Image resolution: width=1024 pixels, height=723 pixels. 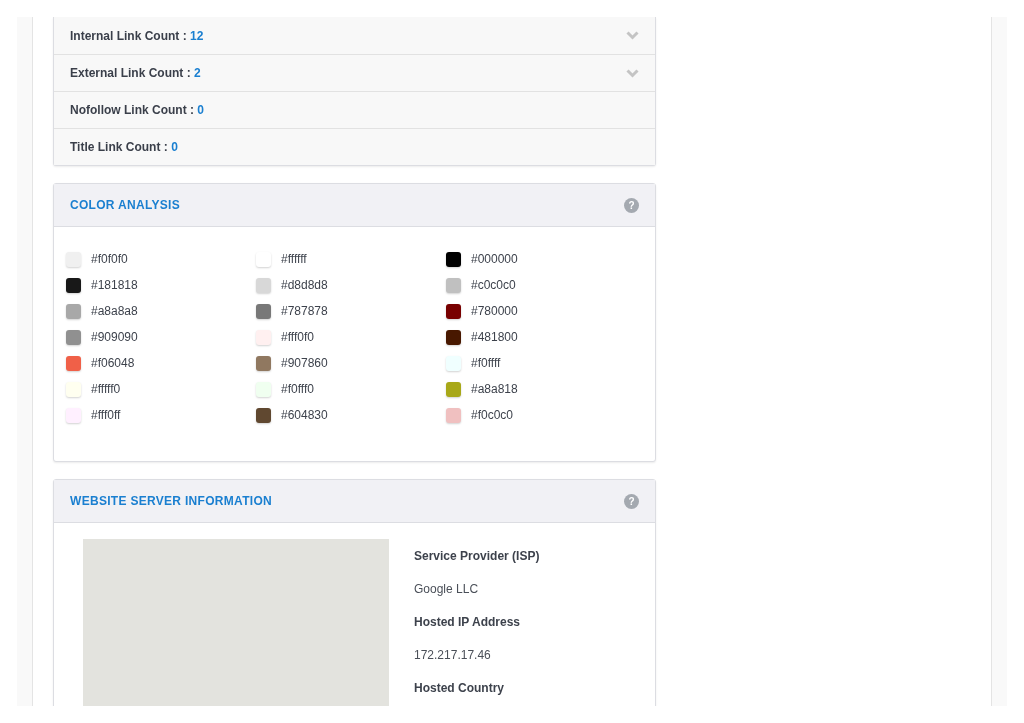 What do you see at coordinates (171, 501) in the screenshot?
I see `panel-title: WEBSITE SERVER INFORMATION` at bounding box center [171, 501].